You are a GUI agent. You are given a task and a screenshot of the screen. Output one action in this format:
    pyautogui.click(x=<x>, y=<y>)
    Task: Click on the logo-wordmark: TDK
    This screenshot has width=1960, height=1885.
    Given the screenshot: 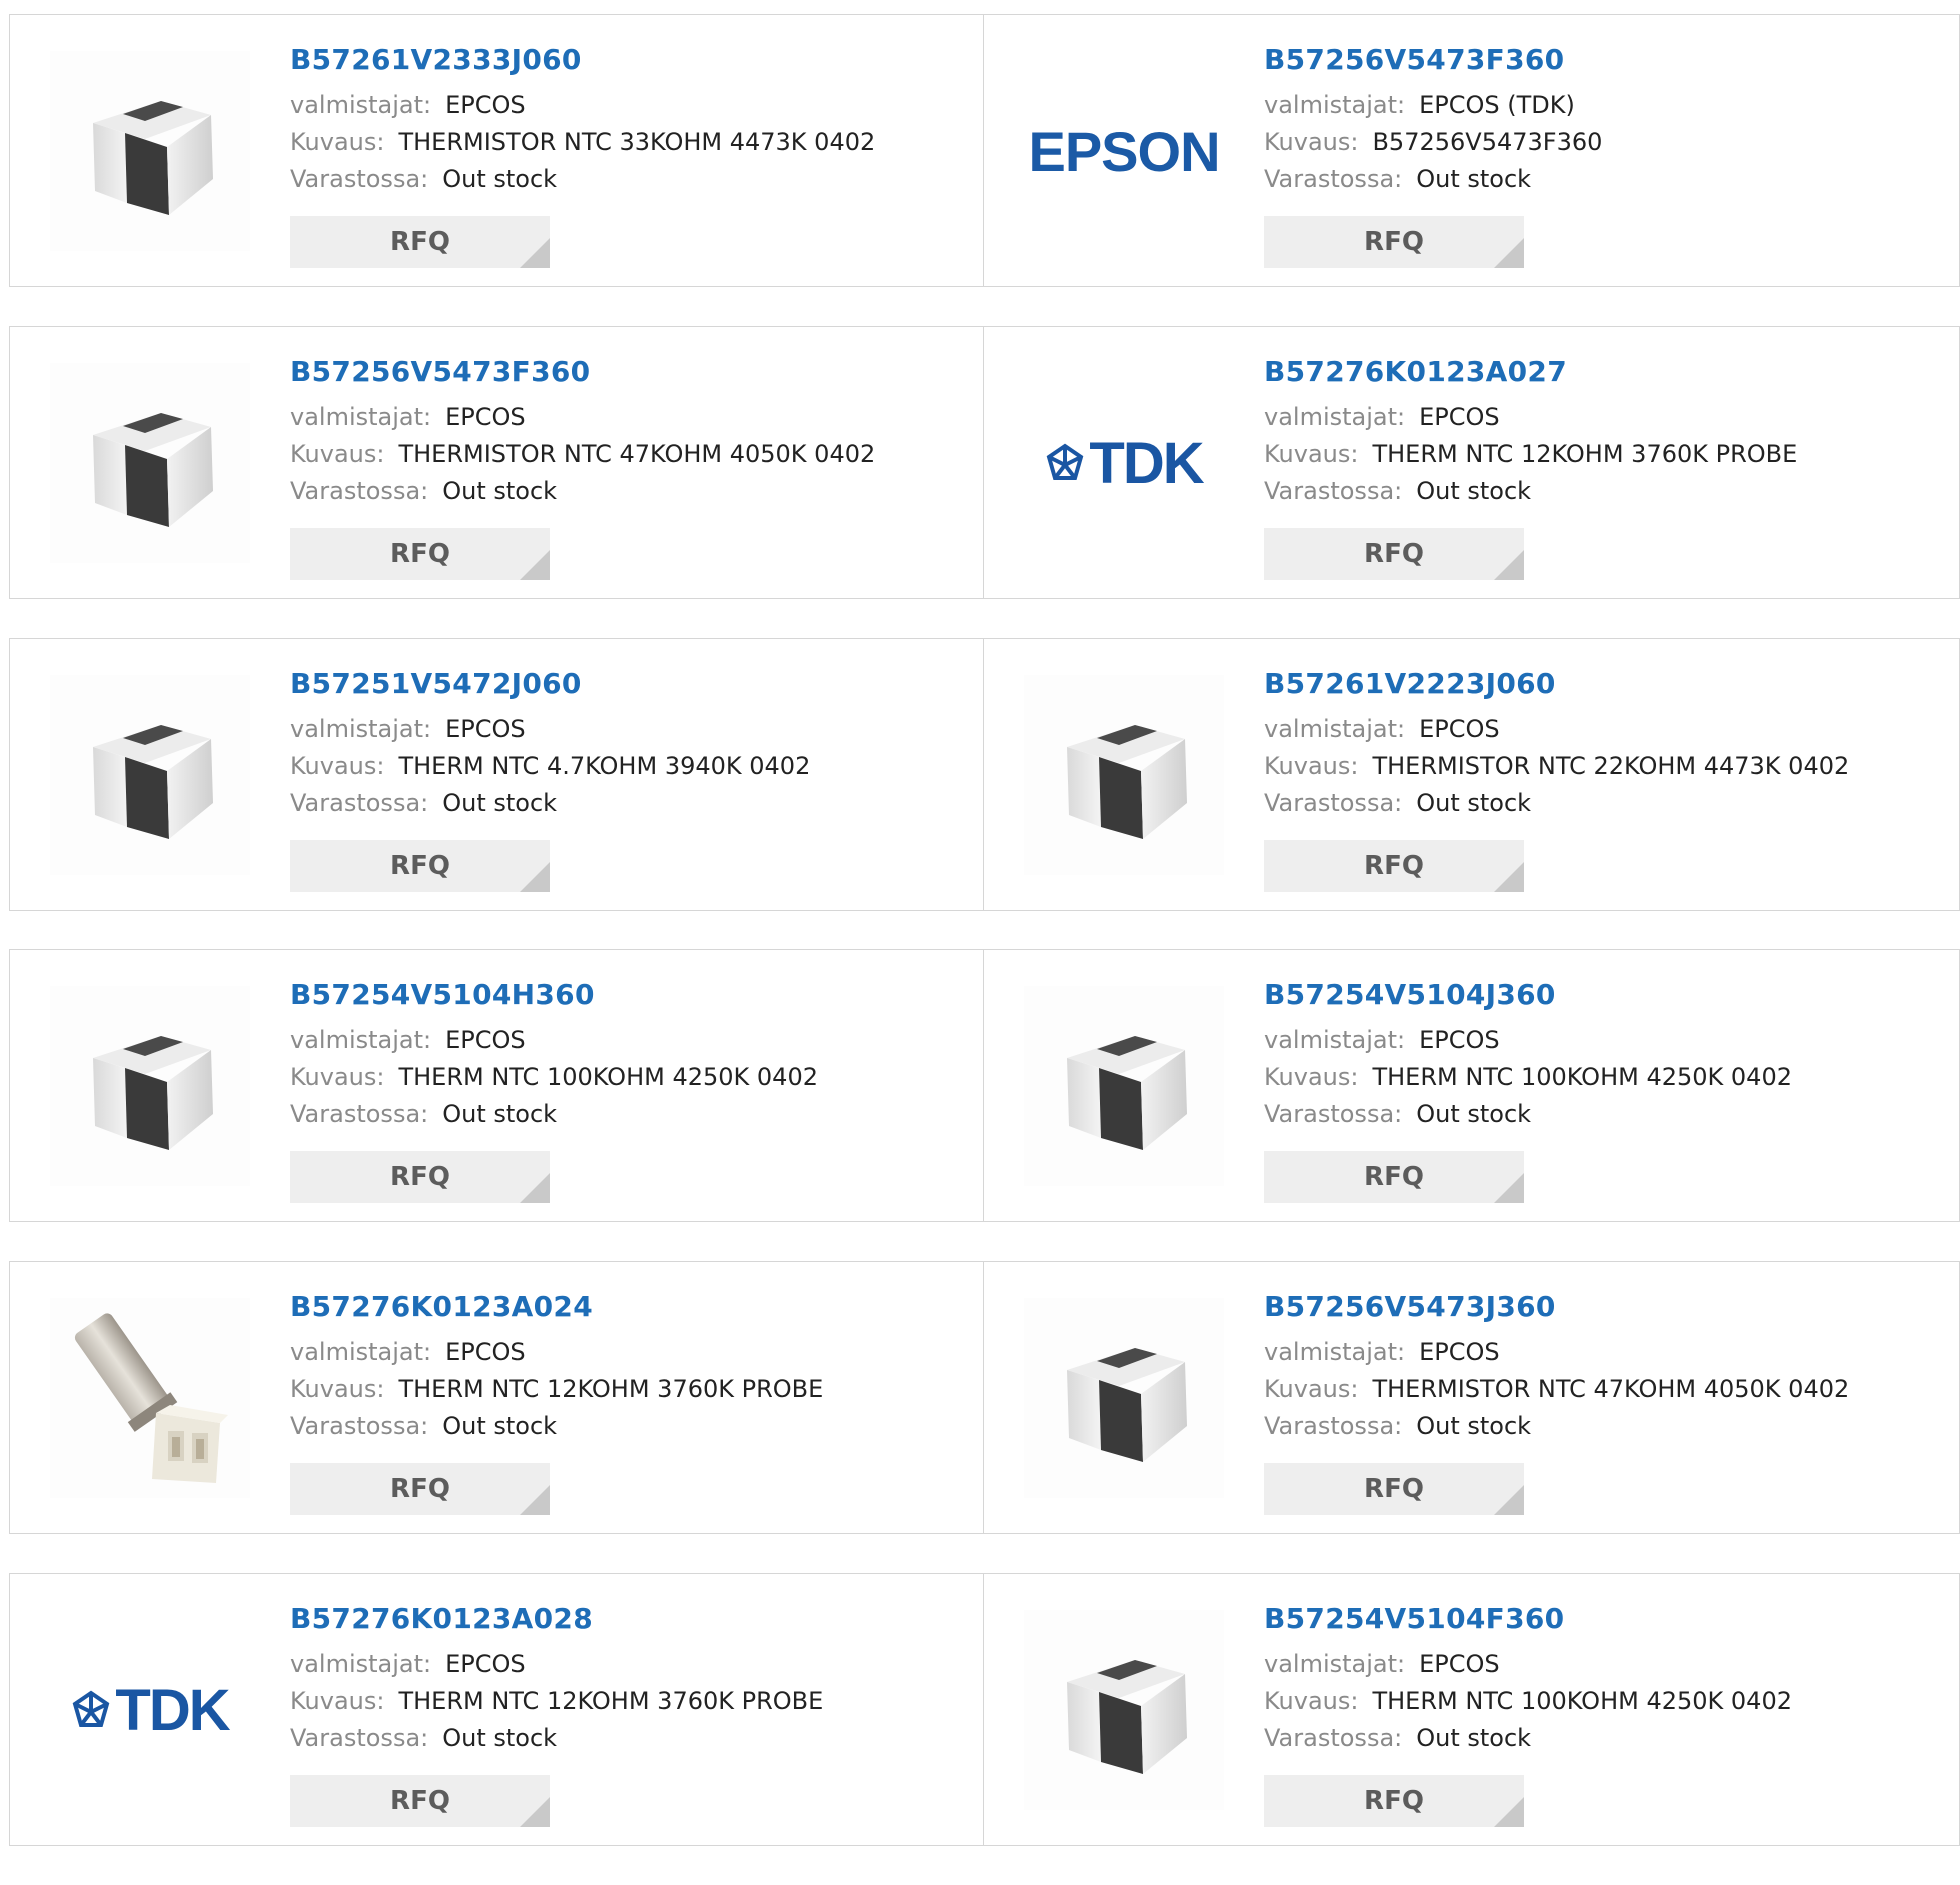 What is the action you would take?
    pyautogui.click(x=173, y=1710)
    